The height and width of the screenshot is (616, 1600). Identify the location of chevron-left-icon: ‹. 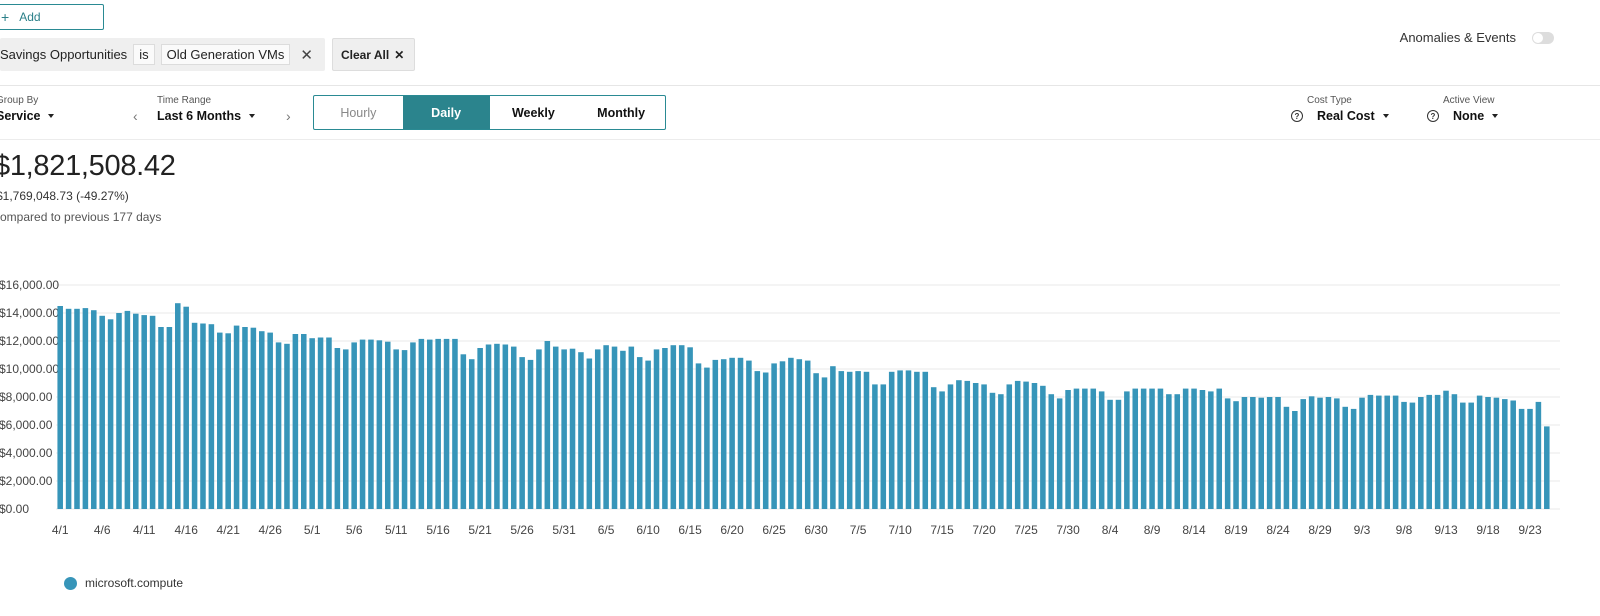
(135, 116).